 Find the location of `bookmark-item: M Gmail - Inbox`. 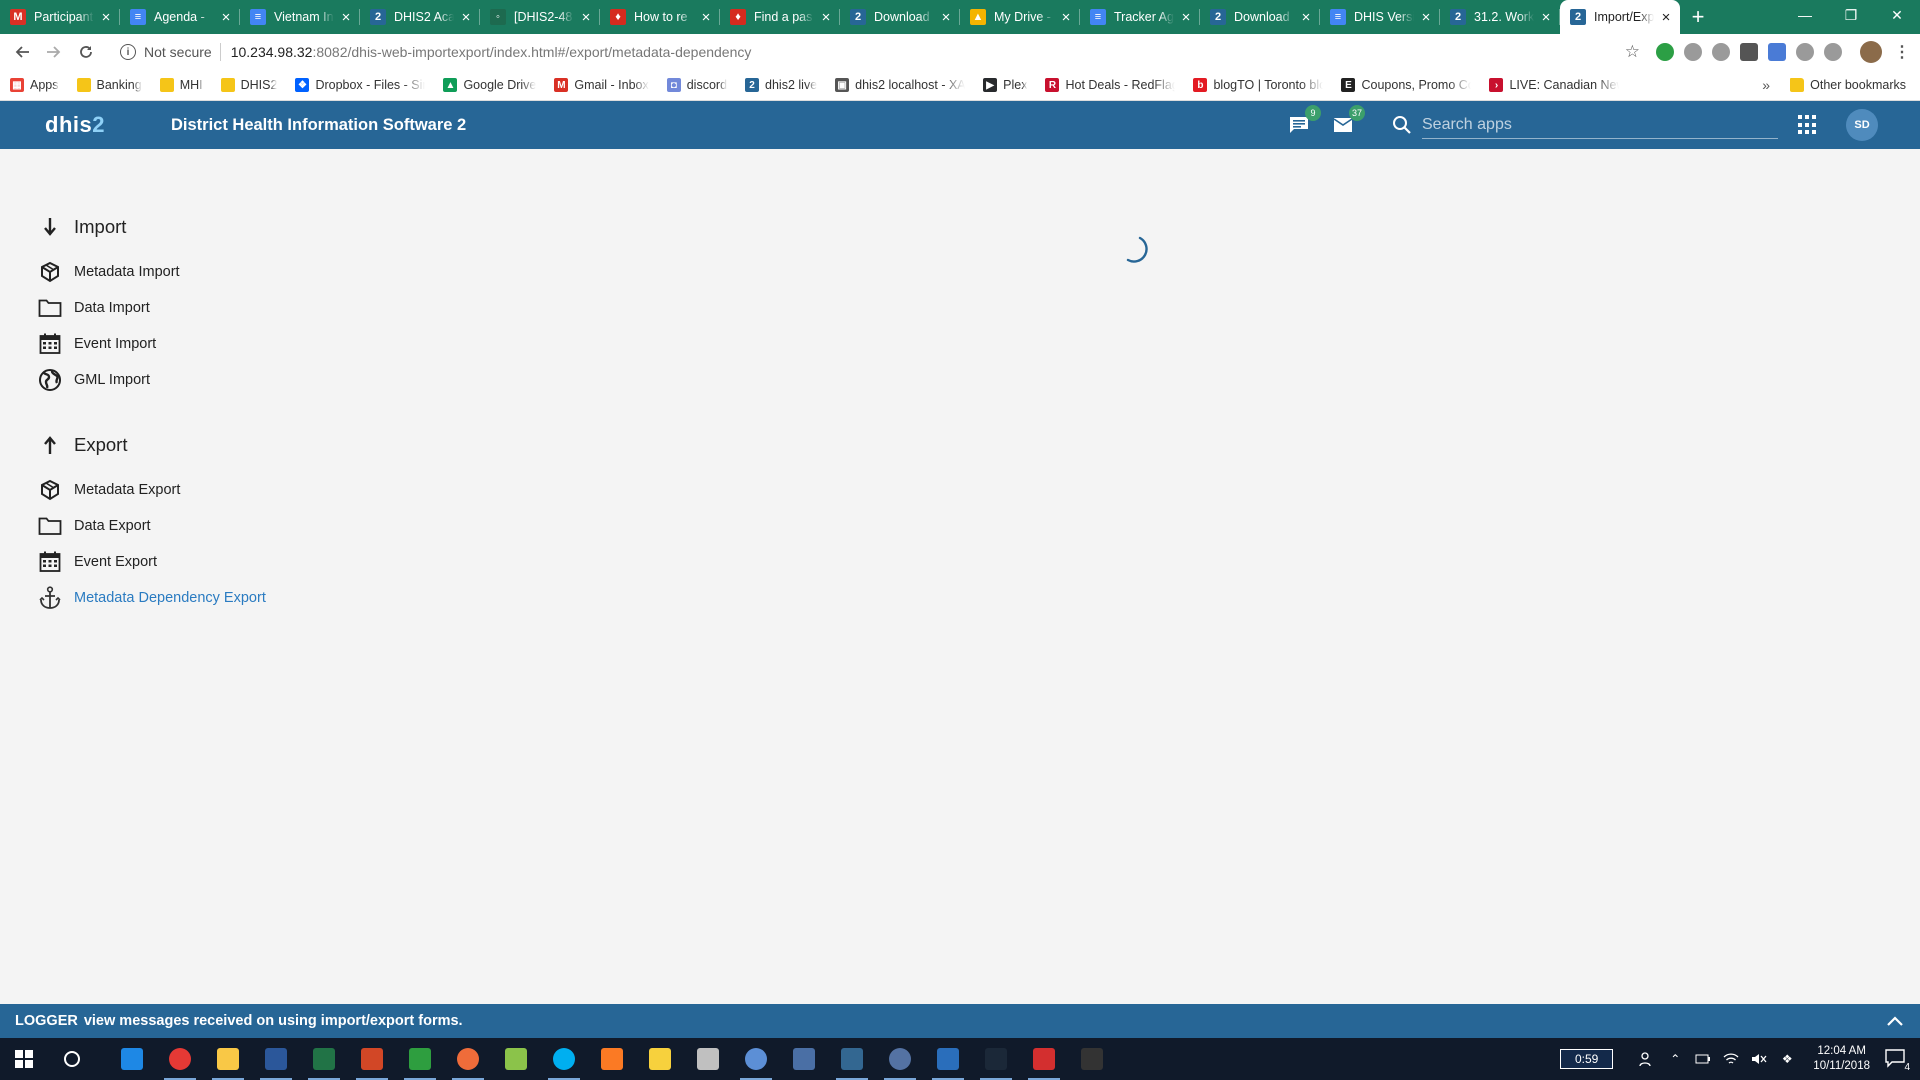

bookmark-item: M Gmail - Inbox is located at coordinates (601, 85).